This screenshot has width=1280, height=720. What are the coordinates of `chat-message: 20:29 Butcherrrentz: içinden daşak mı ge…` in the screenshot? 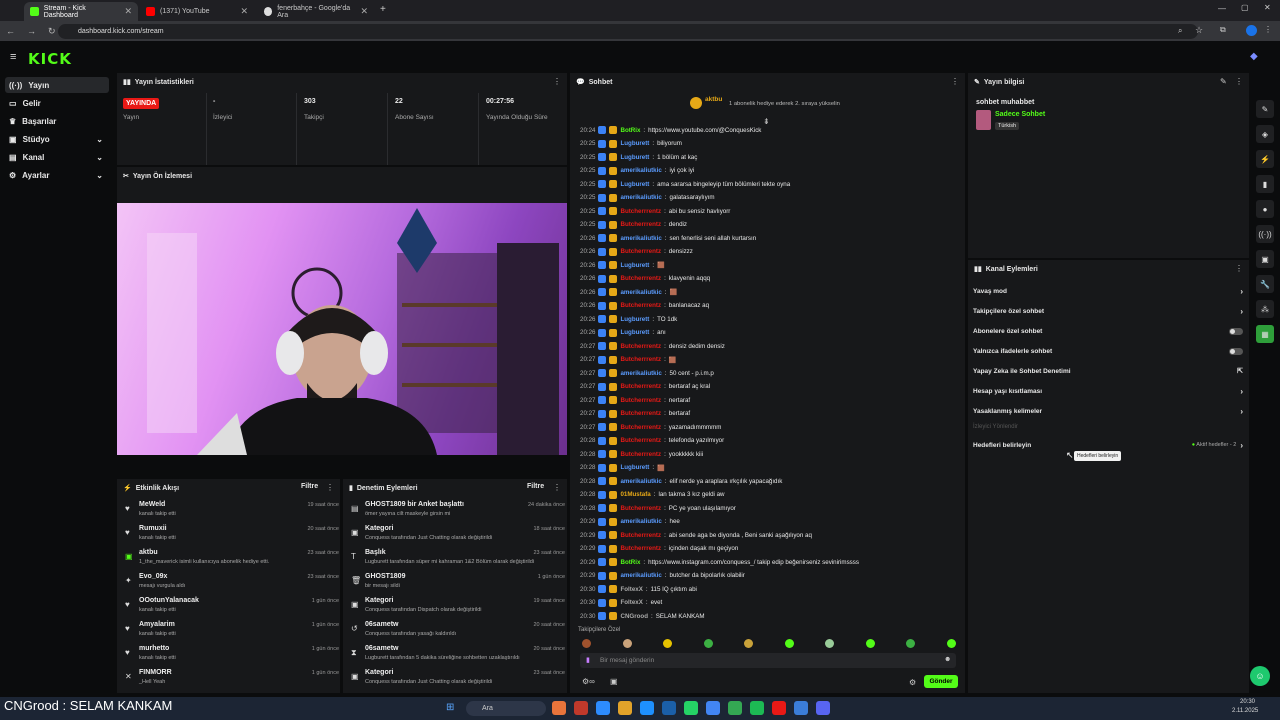 It's located at (770, 549).